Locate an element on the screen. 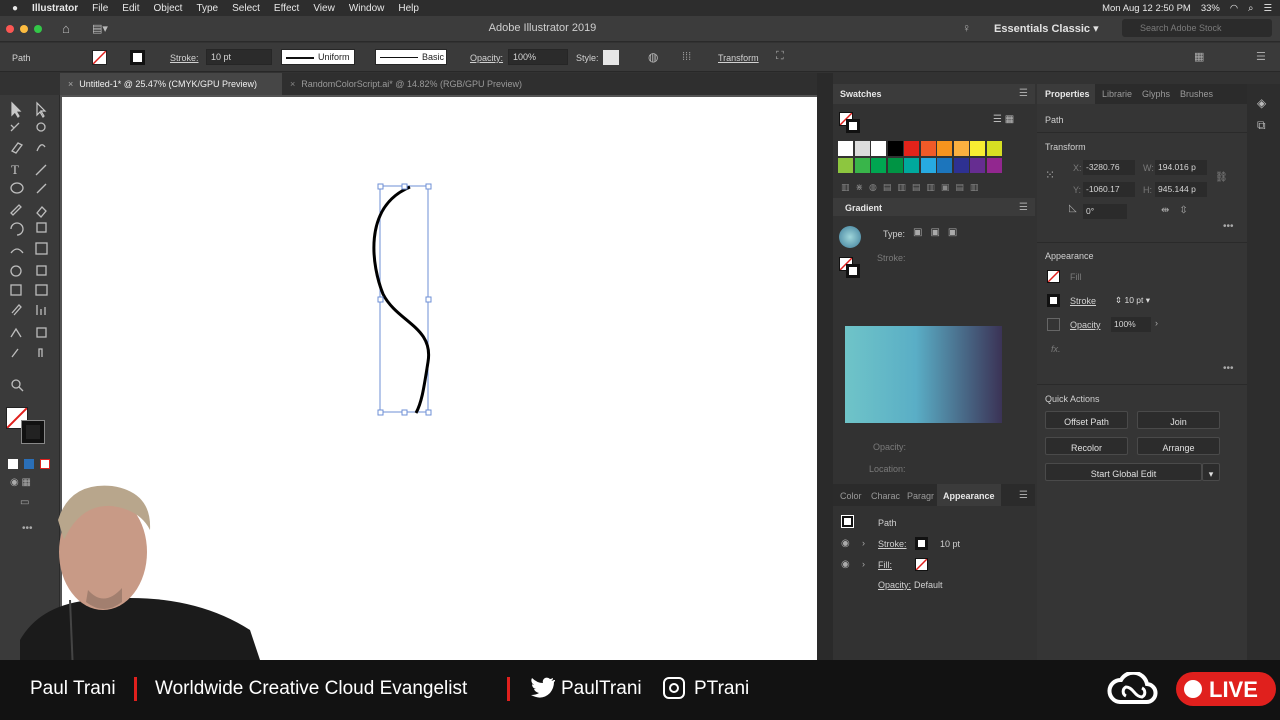  tab-brushes: Brushes is located at coordinates (1196, 94).